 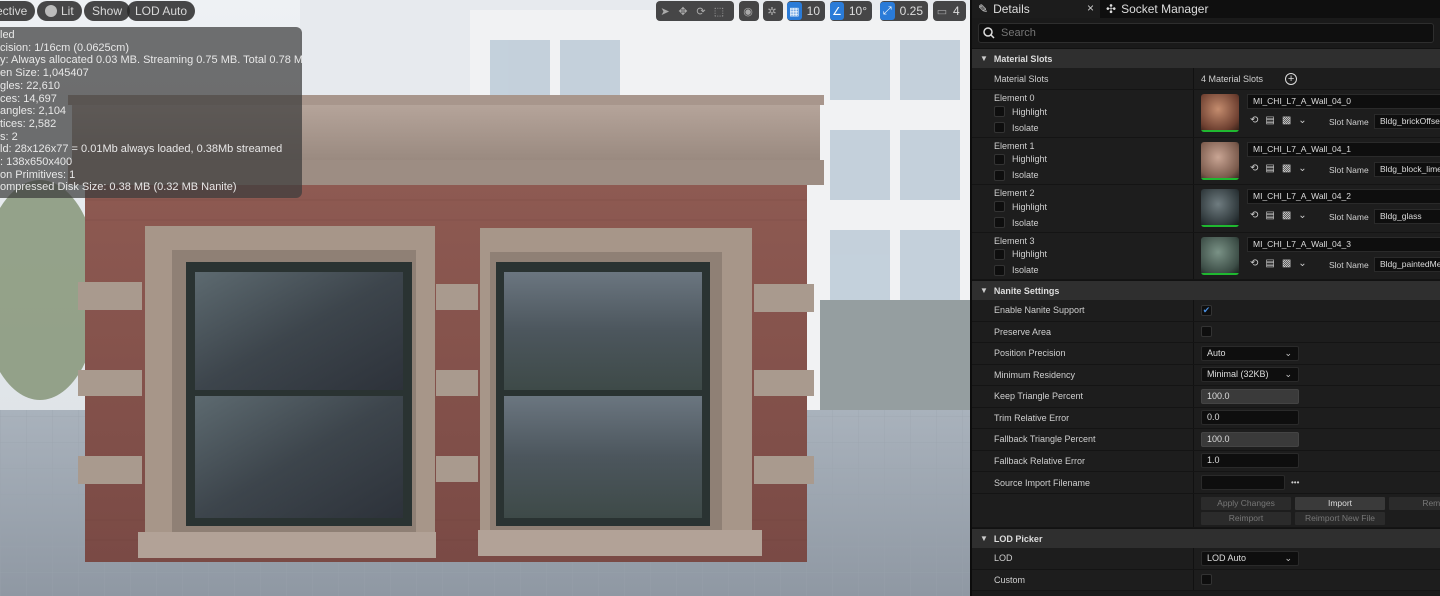 What do you see at coordinates (1206, 538) in the screenshot?
I see `lod-picker-header: ▼ LOD Picker` at bounding box center [1206, 538].